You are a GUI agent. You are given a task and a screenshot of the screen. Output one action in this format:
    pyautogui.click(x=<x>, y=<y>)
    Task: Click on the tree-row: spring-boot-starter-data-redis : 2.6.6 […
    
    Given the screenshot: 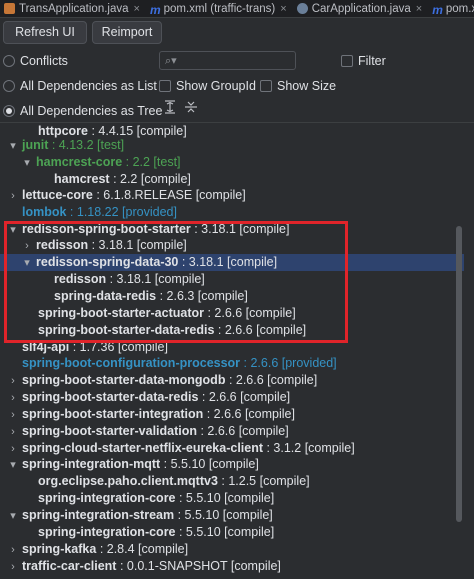 What is the action you would take?
    pyautogui.click(x=172, y=330)
    